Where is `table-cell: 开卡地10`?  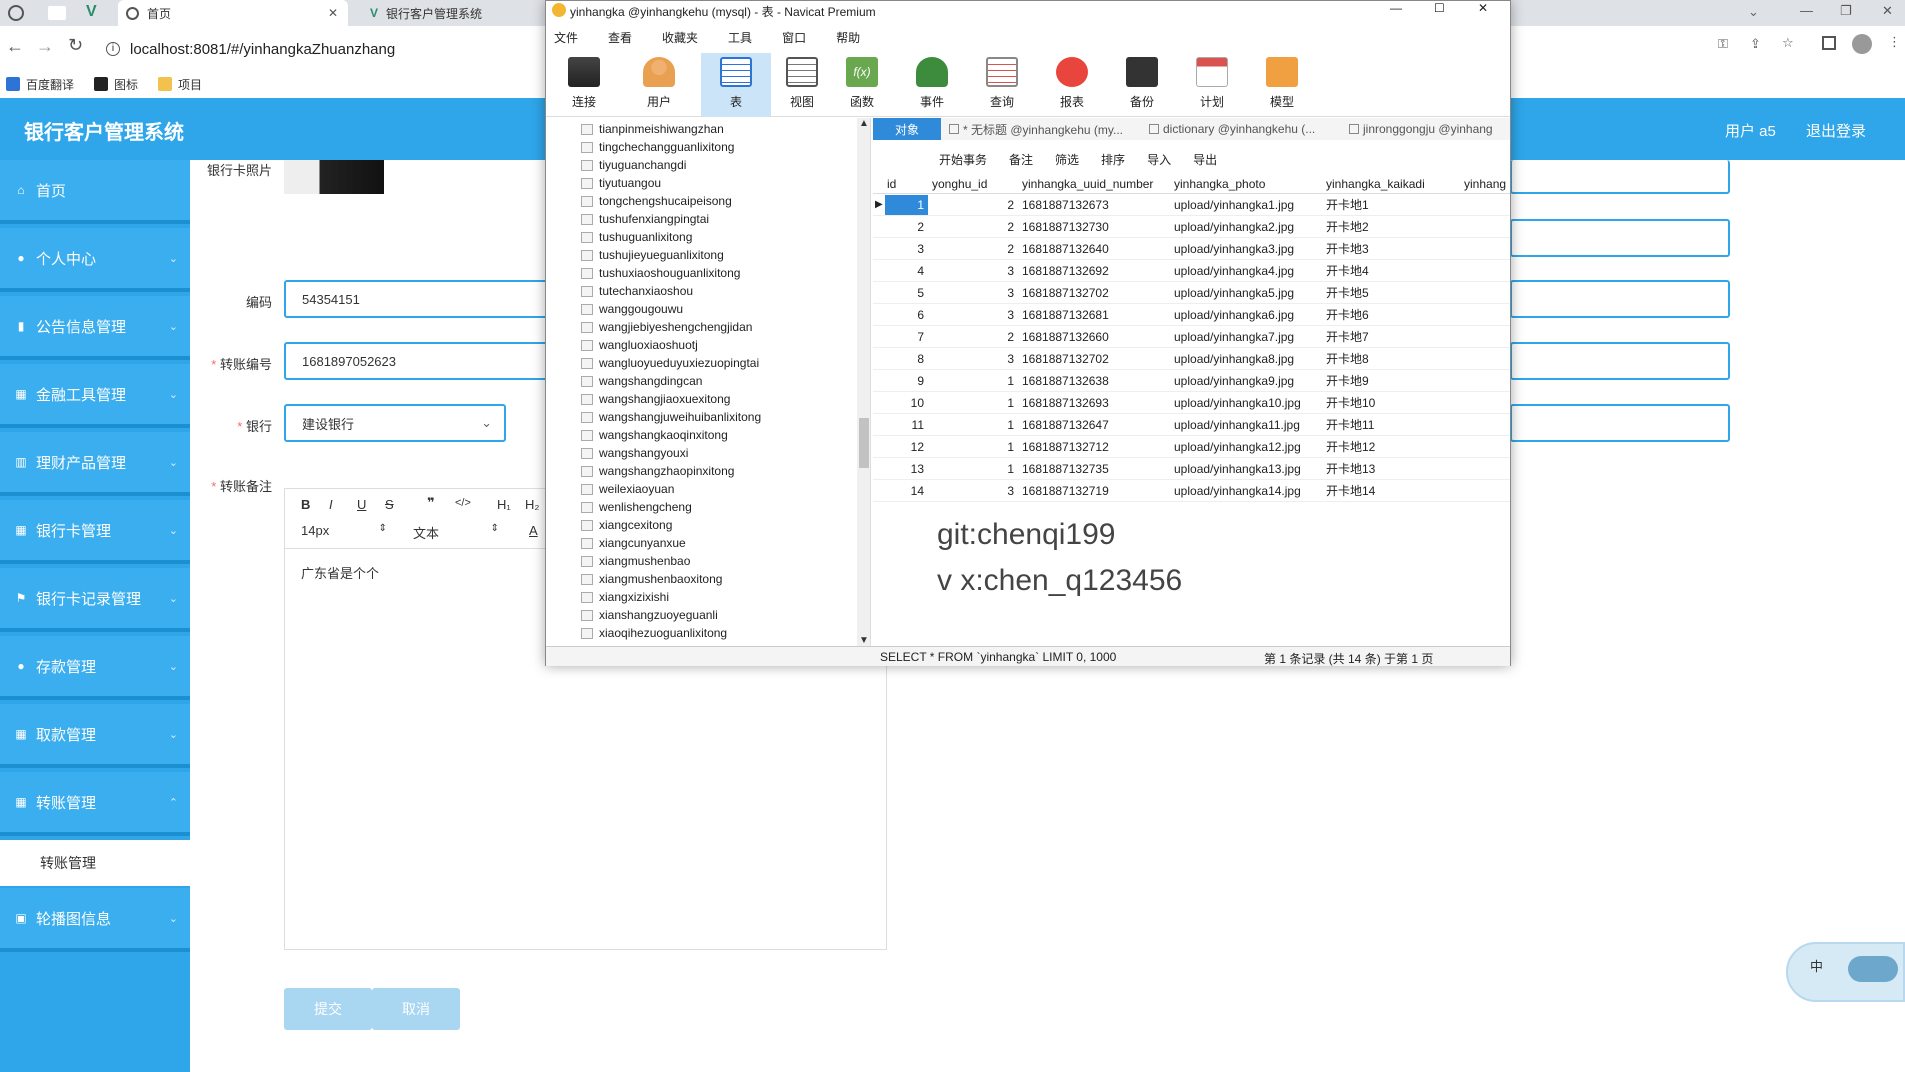 table-cell: 开卡地10 is located at coordinates (1391, 402).